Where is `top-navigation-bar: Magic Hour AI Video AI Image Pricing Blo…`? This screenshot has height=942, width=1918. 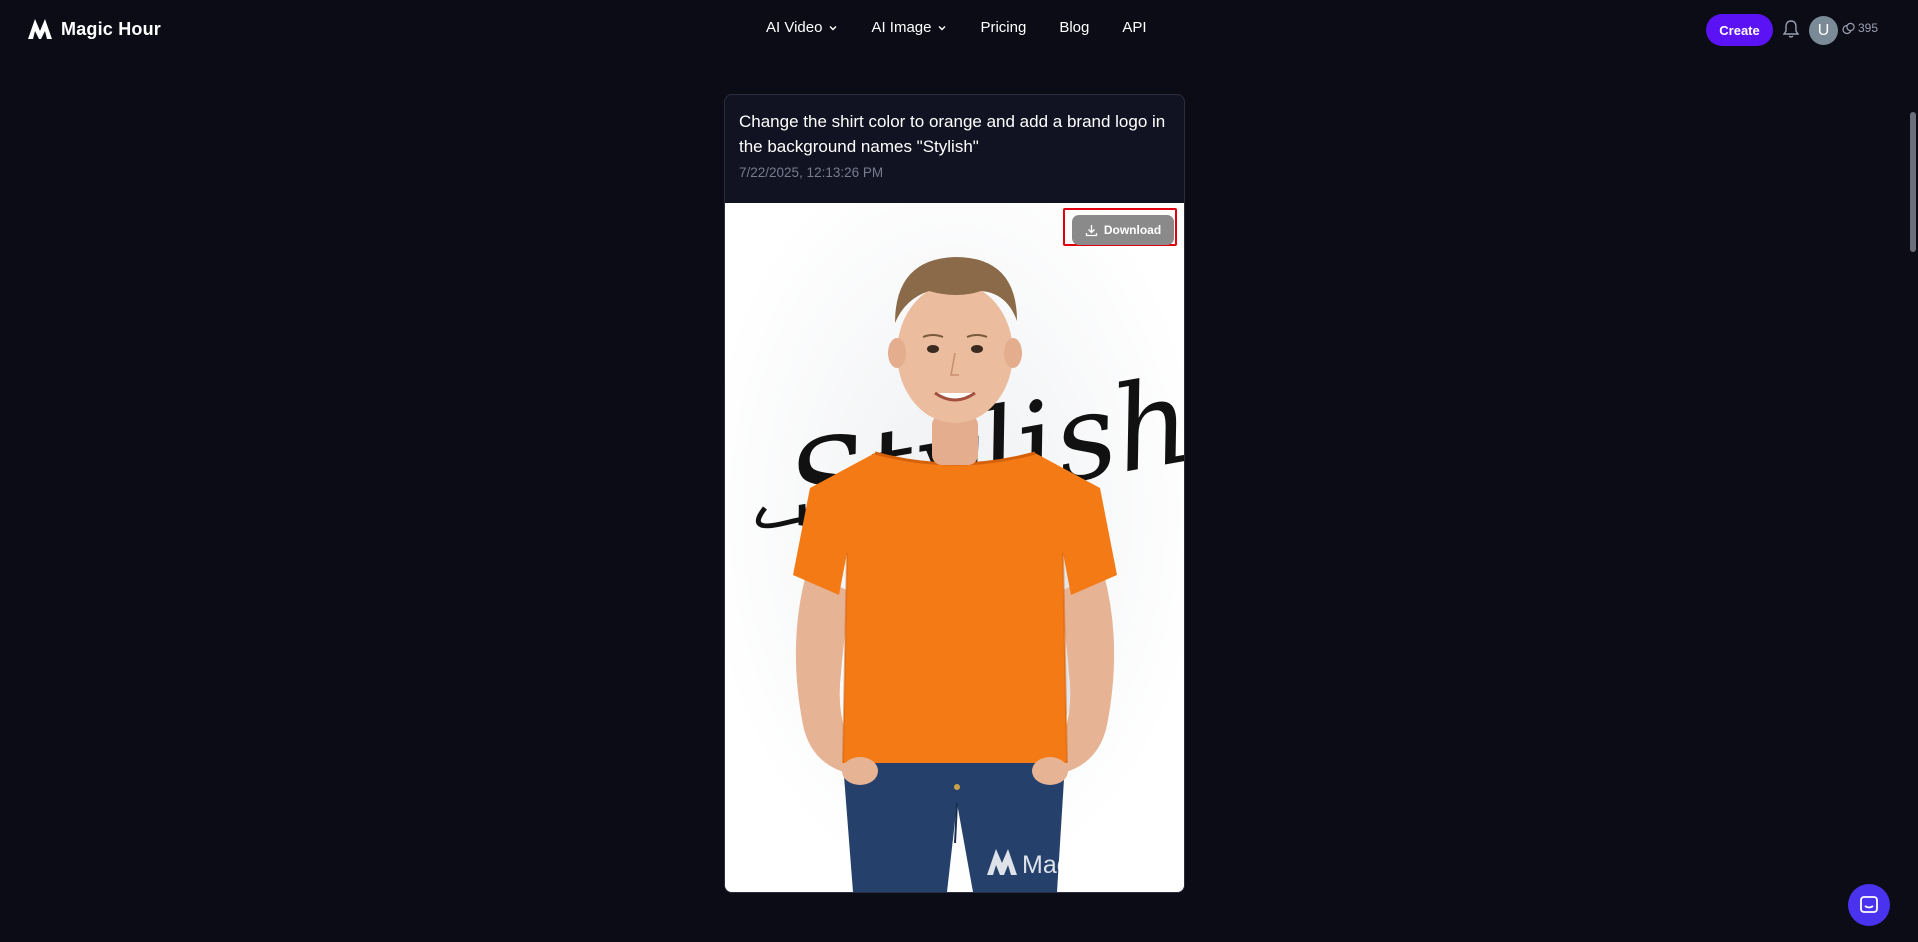 top-navigation-bar: Magic Hour AI Video AI Image Pricing Blo… is located at coordinates (959, 30).